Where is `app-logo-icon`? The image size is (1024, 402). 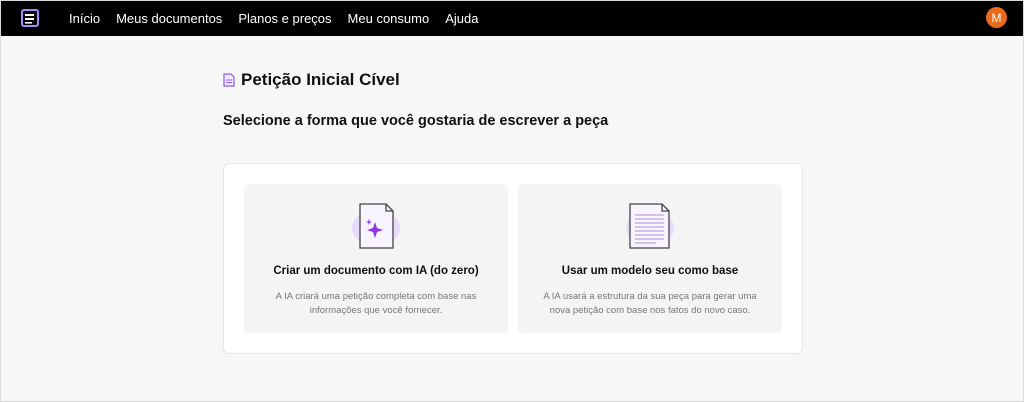 app-logo-icon is located at coordinates (30, 18).